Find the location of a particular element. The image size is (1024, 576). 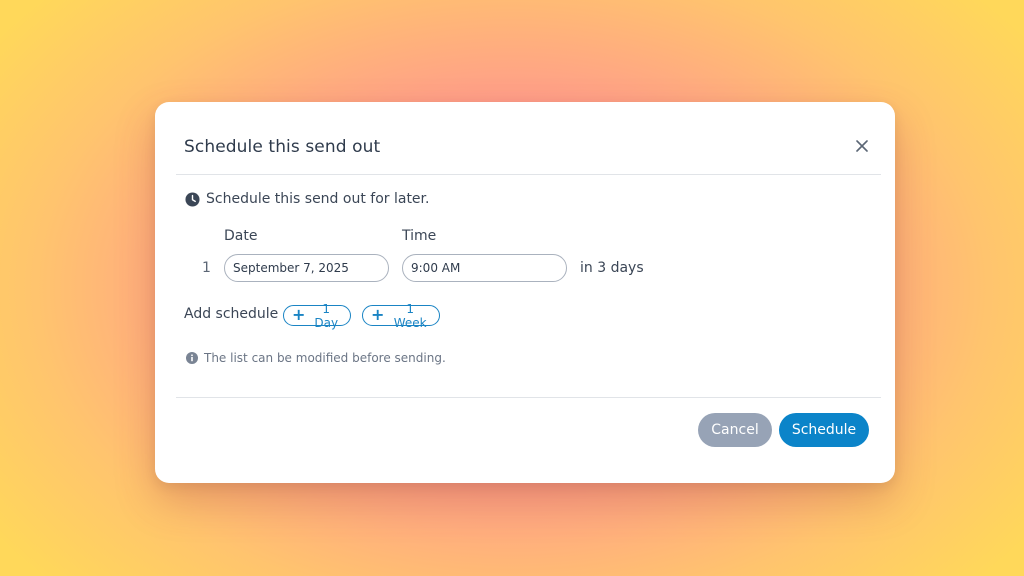

schedule-row-index: 1 is located at coordinates (206, 268).